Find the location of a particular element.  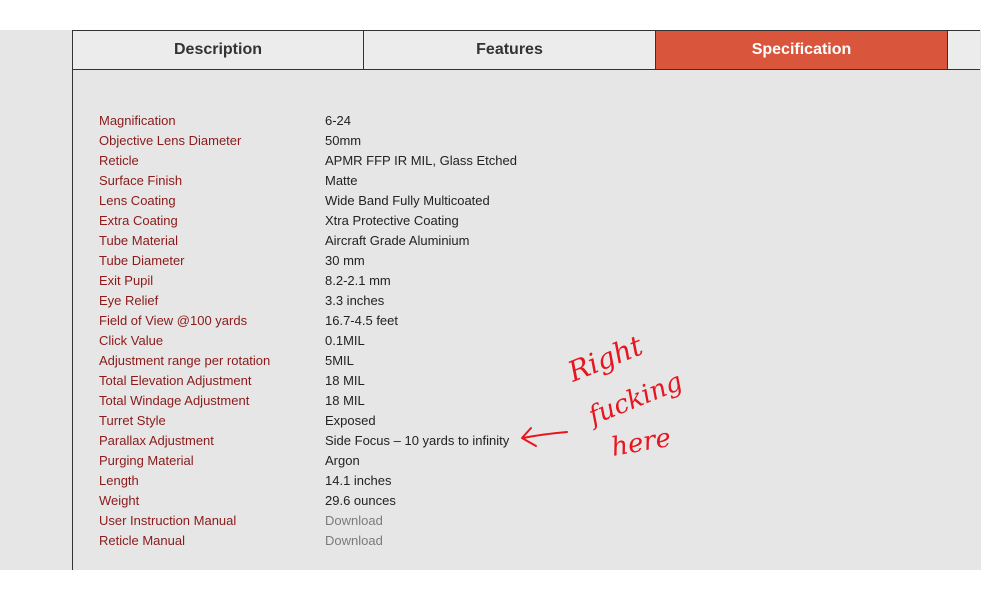

product-tabs: Description Features Specification is located at coordinates (526, 50).